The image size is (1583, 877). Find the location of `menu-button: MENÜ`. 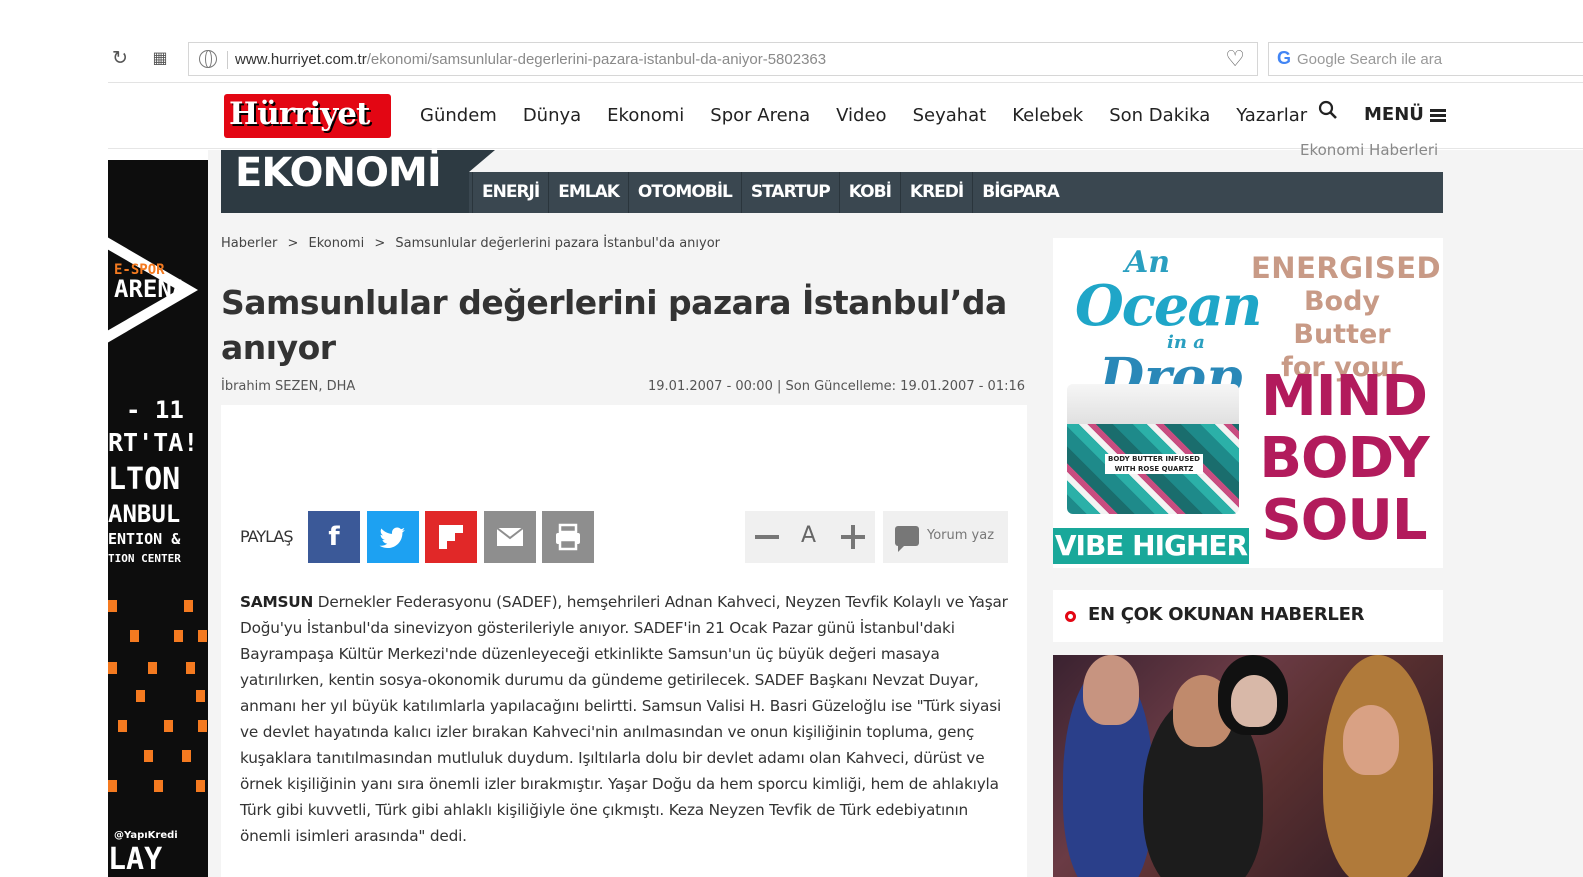

menu-button: MENÜ is located at coordinates (1405, 114).